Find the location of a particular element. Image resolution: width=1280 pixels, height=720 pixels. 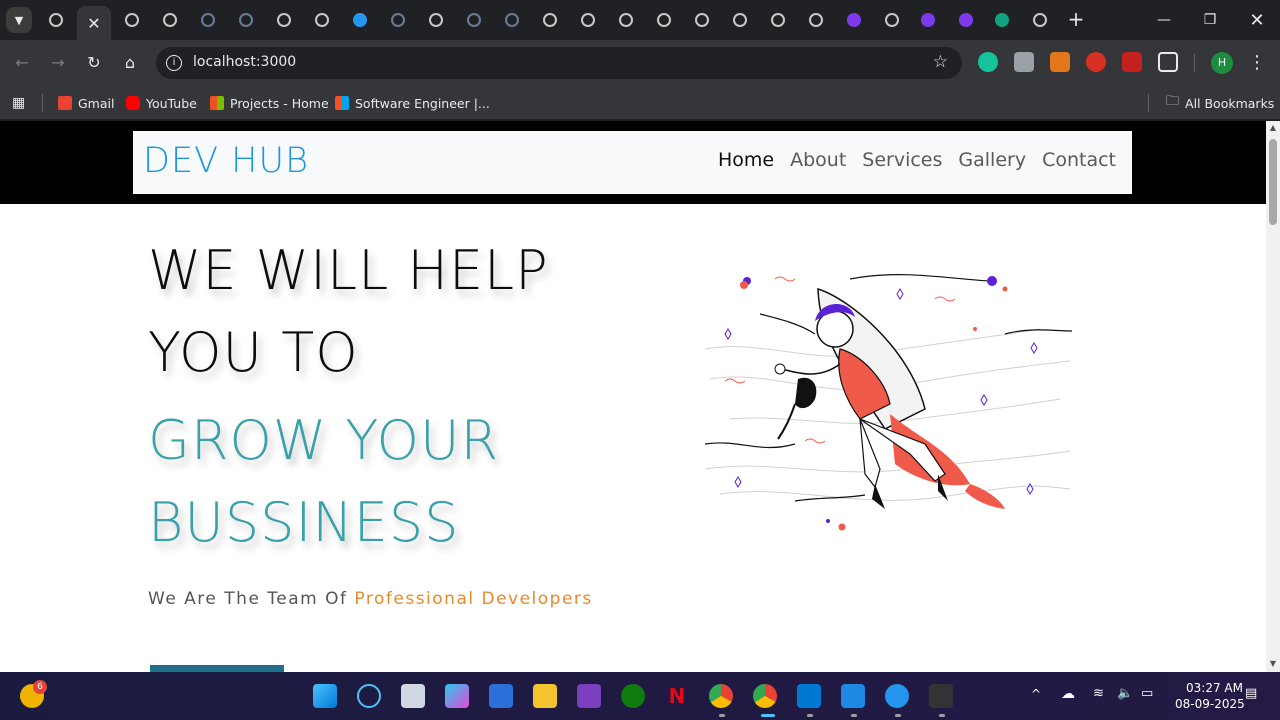

bookmark-gmail: Gmail is located at coordinates (86, 103).